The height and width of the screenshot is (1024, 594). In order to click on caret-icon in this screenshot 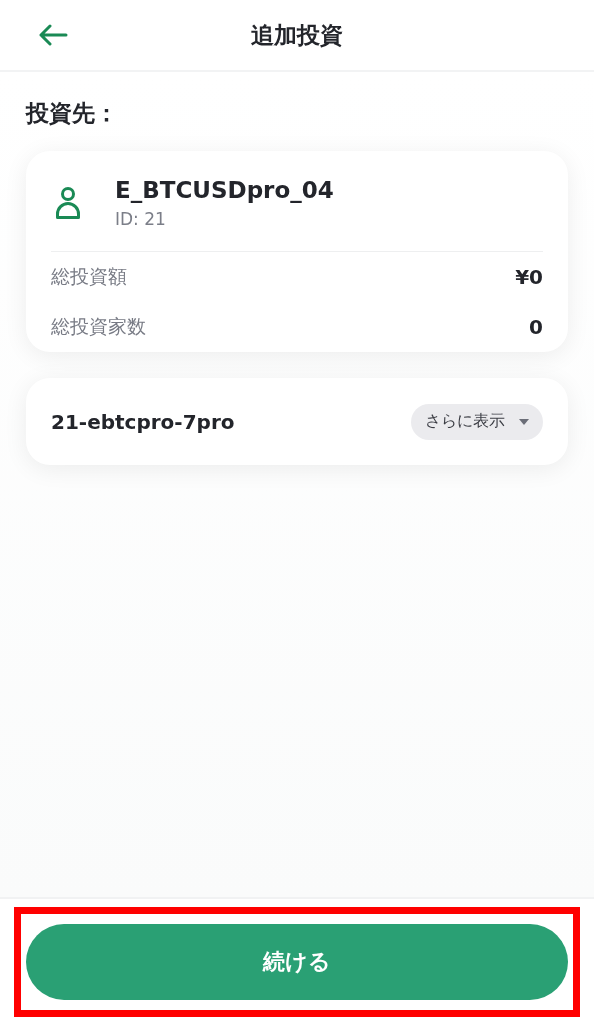, I will do `click(524, 421)`.